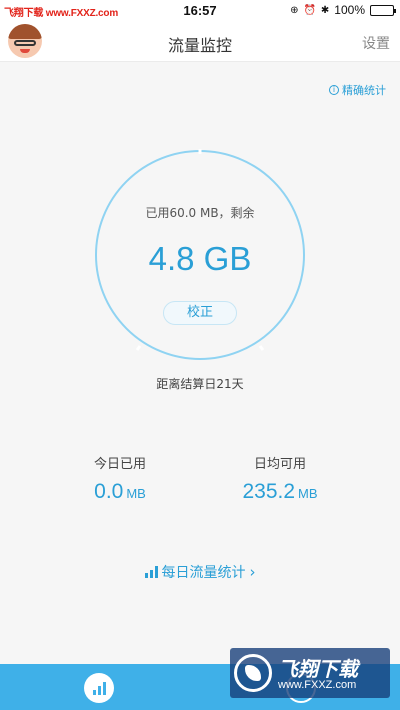  Describe the element at coordinates (203, 573) in the screenshot. I see `daily-stats-label: 每日流量统计` at that location.